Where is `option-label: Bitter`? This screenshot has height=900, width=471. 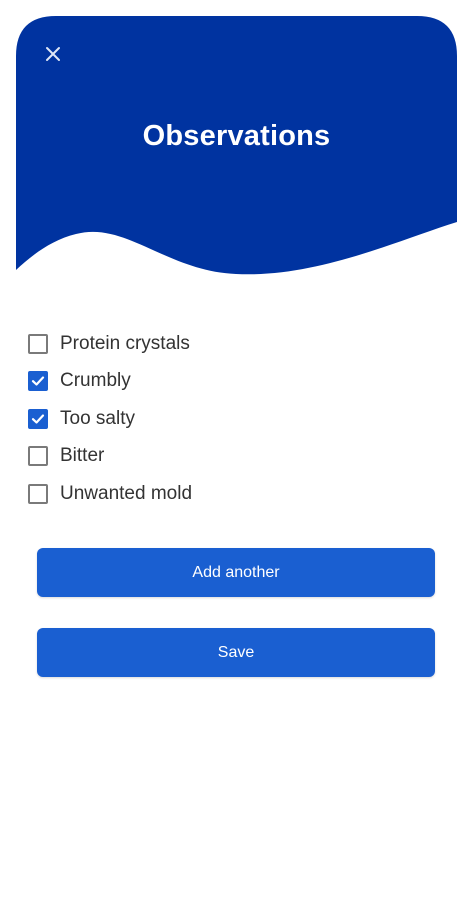
option-label: Bitter is located at coordinates (82, 456).